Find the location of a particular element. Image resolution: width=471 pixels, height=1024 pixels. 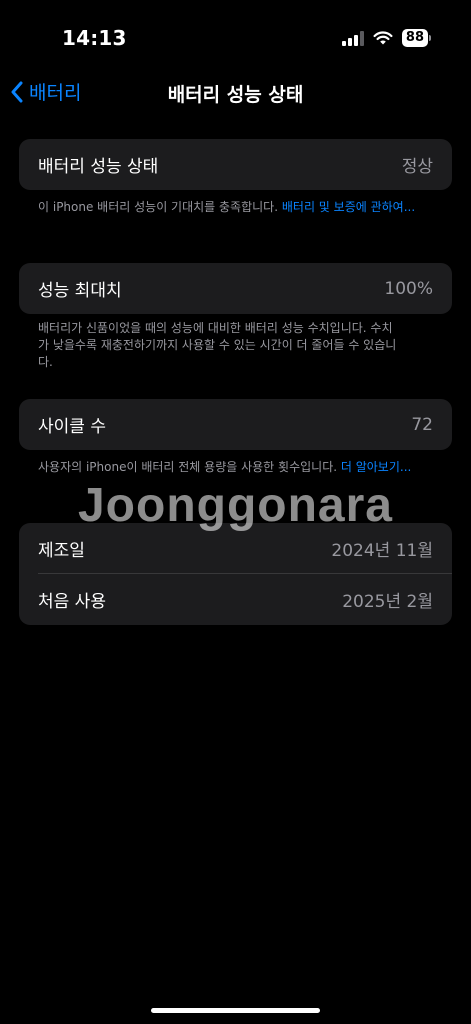

cycle-count-card: 사이클 수 72 is located at coordinates (235, 424).